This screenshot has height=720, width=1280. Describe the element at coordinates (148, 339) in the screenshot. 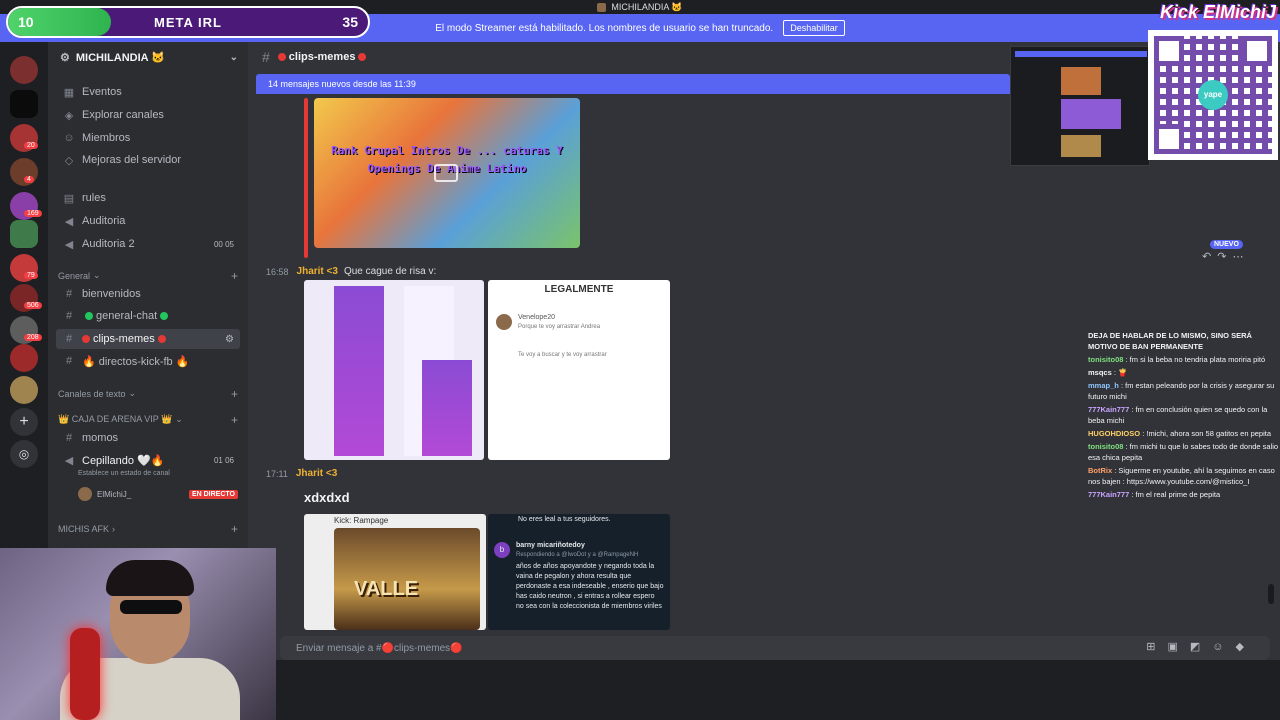

I see `channel-clips-memes: # clips-memes ⚙` at that location.